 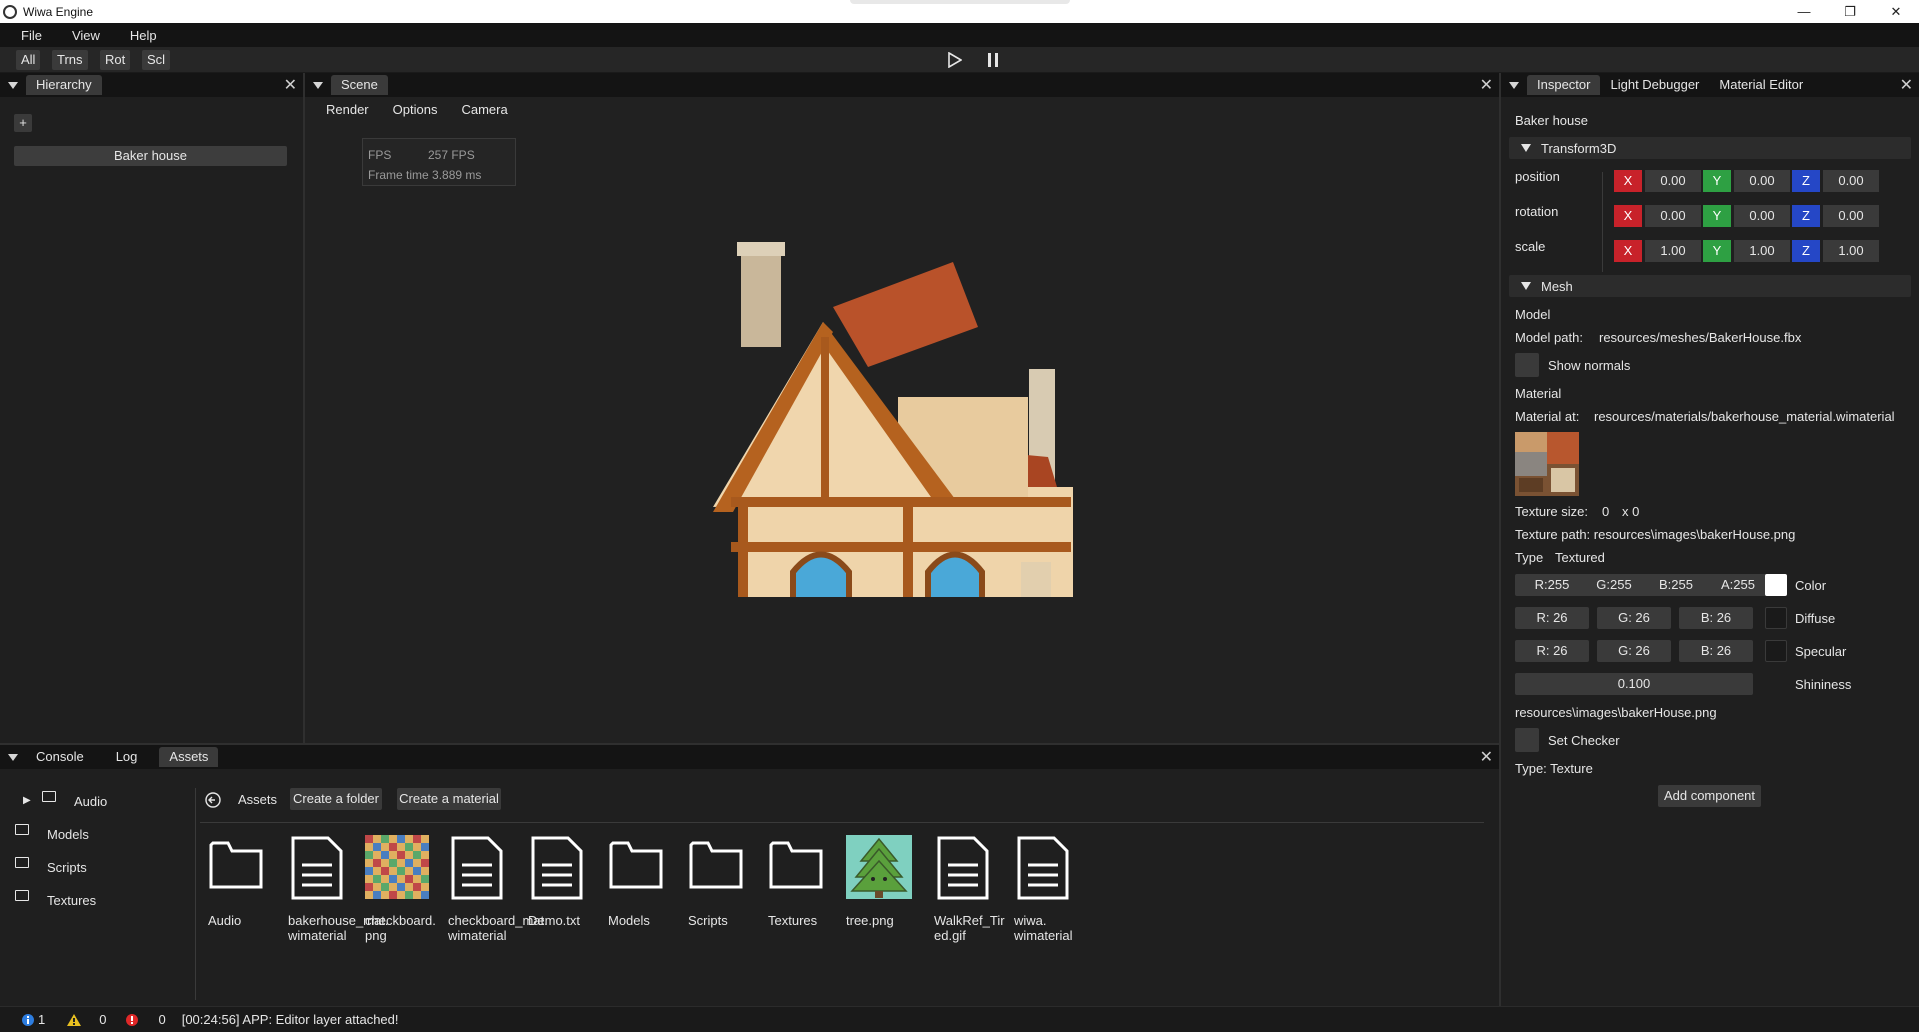 I want to click on minimize-icon: —, so click(x=1804, y=11).